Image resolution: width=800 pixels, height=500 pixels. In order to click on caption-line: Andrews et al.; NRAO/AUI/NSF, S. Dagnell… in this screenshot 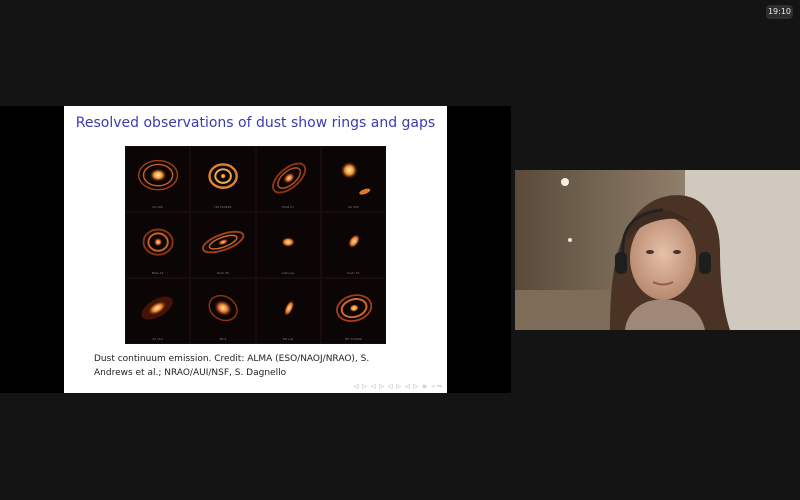, I will do `click(190, 373)`.